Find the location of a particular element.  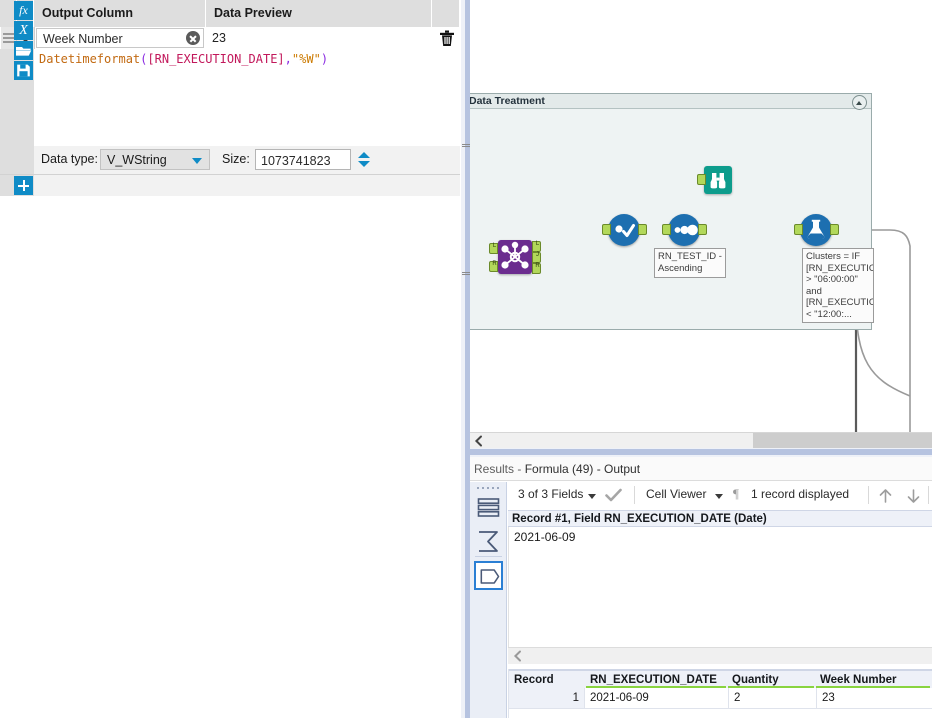

grid-cell-week-number: 23 is located at coordinates (874, 698).